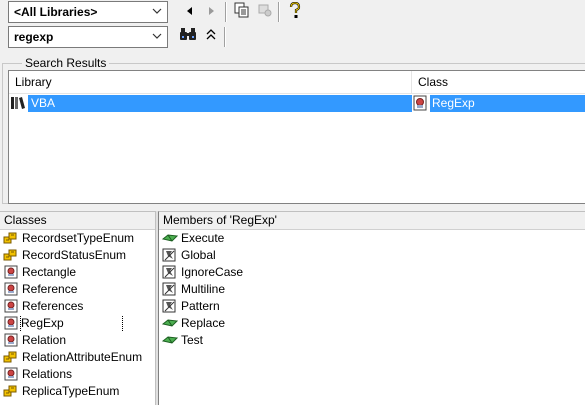 The image size is (585, 405). I want to click on binoculars-icon, so click(188, 37).